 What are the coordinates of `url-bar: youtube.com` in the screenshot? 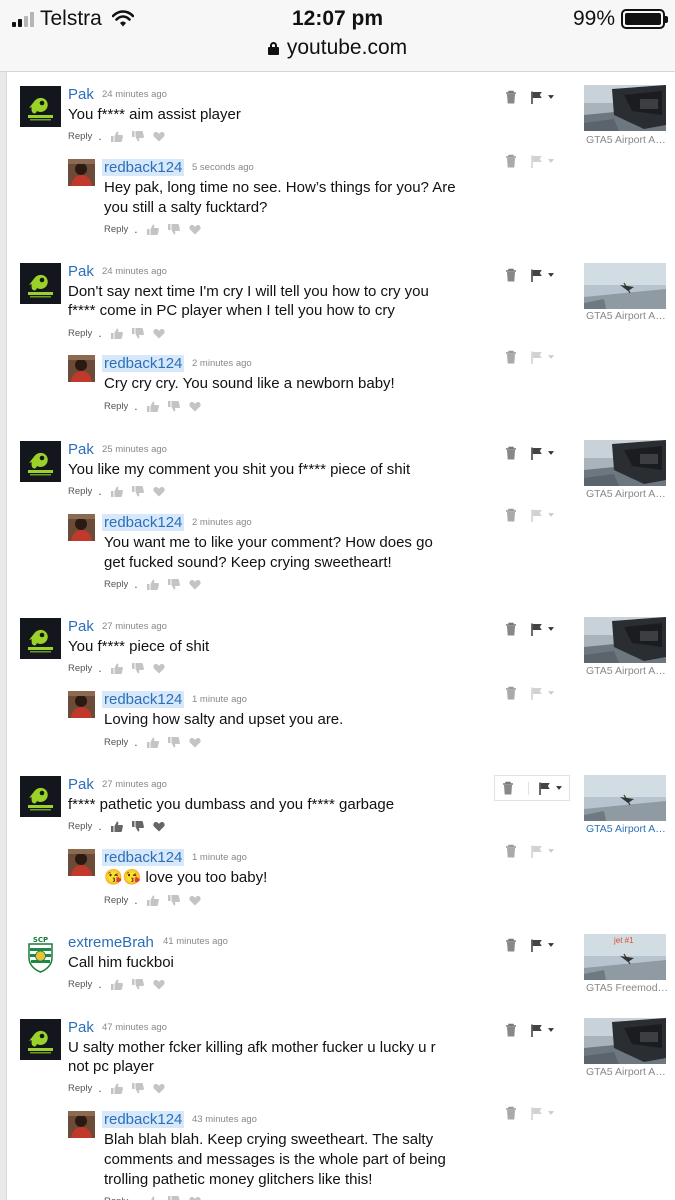 It's located at (337, 48).